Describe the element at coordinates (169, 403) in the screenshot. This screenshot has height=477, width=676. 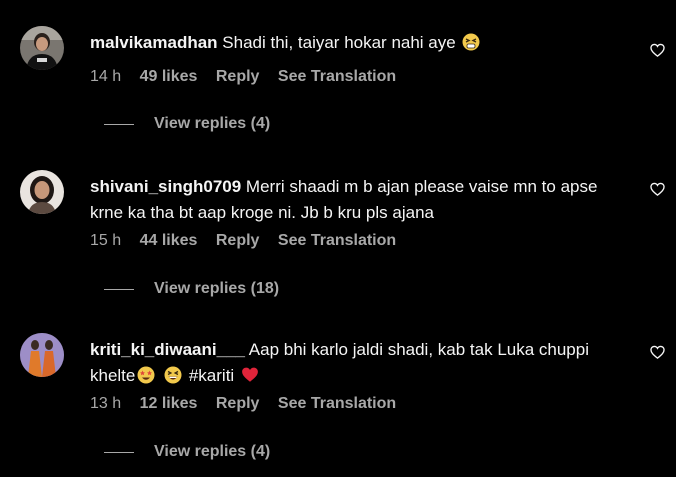
I see `comment-likes: 12 likes` at that location.